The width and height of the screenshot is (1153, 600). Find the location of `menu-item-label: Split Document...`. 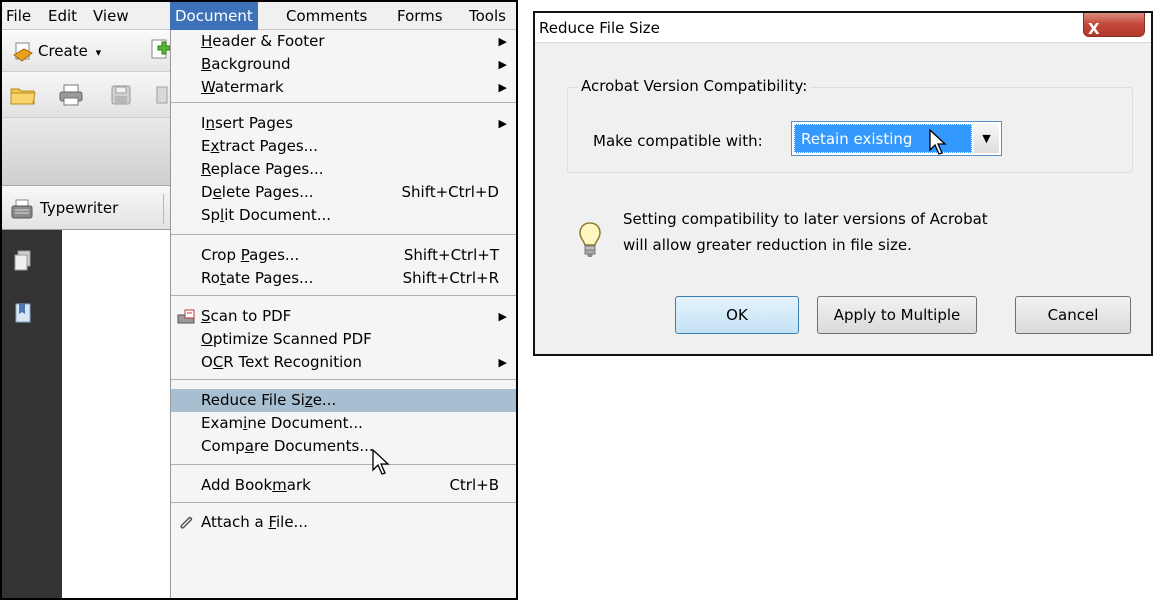

menu-item-label: Split Document... is located at coordinates (266, 215).